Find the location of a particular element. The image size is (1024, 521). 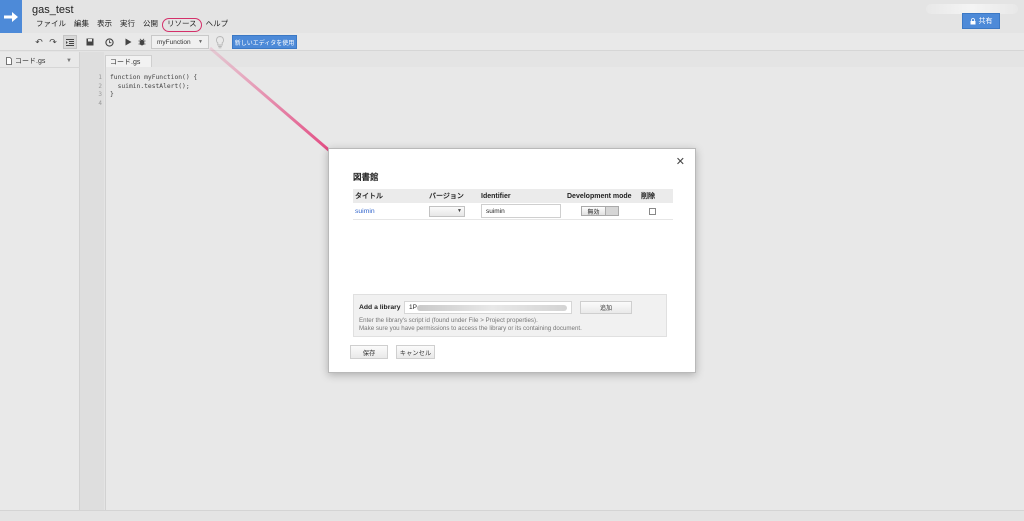

menu-run: 実行 is located at coordinates (127, 25).